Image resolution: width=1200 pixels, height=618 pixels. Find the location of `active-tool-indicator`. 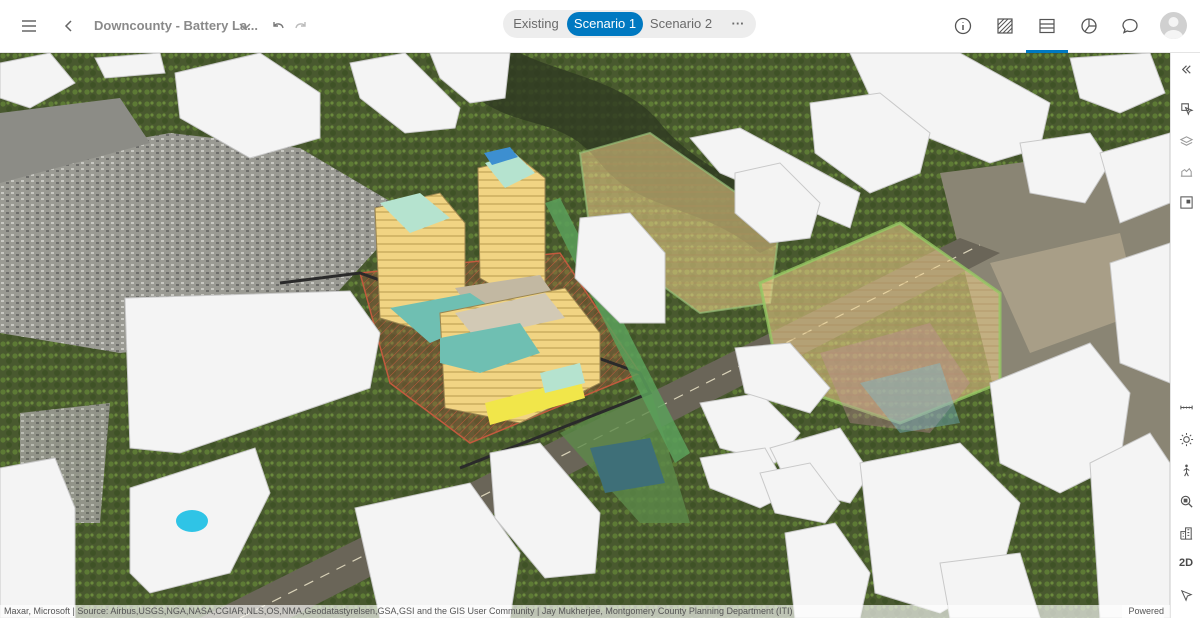

active-tool-indicator is located at coordinates (1047, 51).